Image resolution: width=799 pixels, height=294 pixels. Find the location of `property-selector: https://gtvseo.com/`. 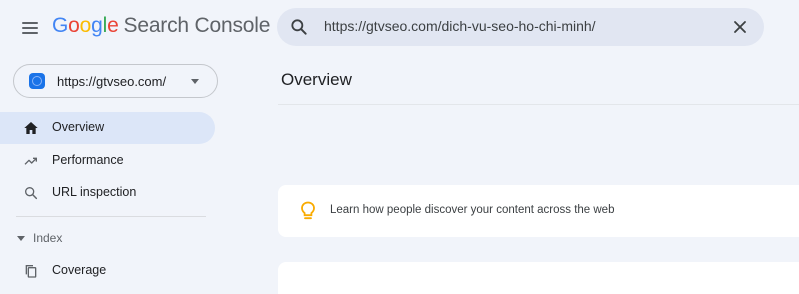

property-selector: https://gtvseo.com/ is located at coordinates (115, 81).